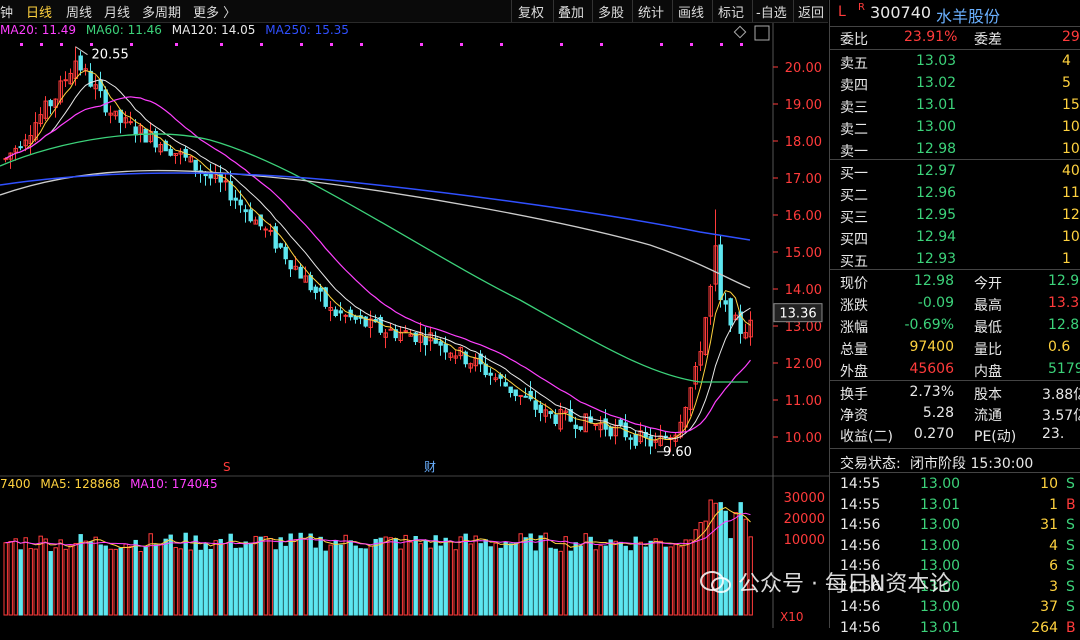 Image resolution: width=1080 pixels, height=640 pixels. What do you see at coordinates (870, 464) in the screenshot?
I see `trade-status-label: 交易状态:` at bounding box center [870, 464].